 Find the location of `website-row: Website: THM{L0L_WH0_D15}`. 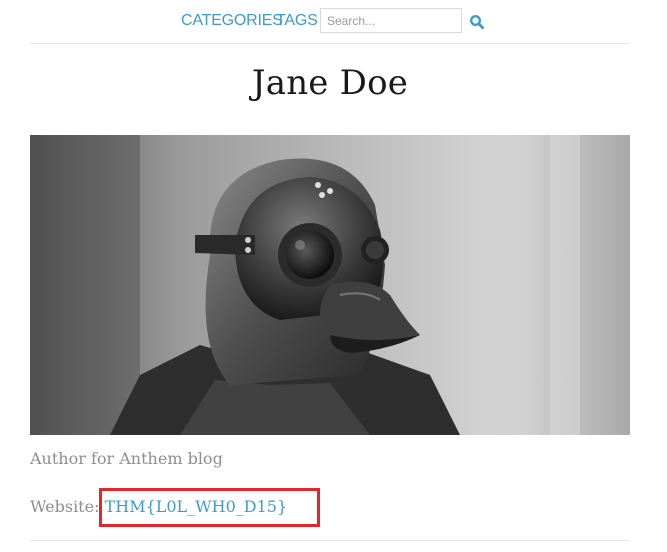

website-row: Website: THM{L0L_WH0_D15} is located at coordinates (158, 506).